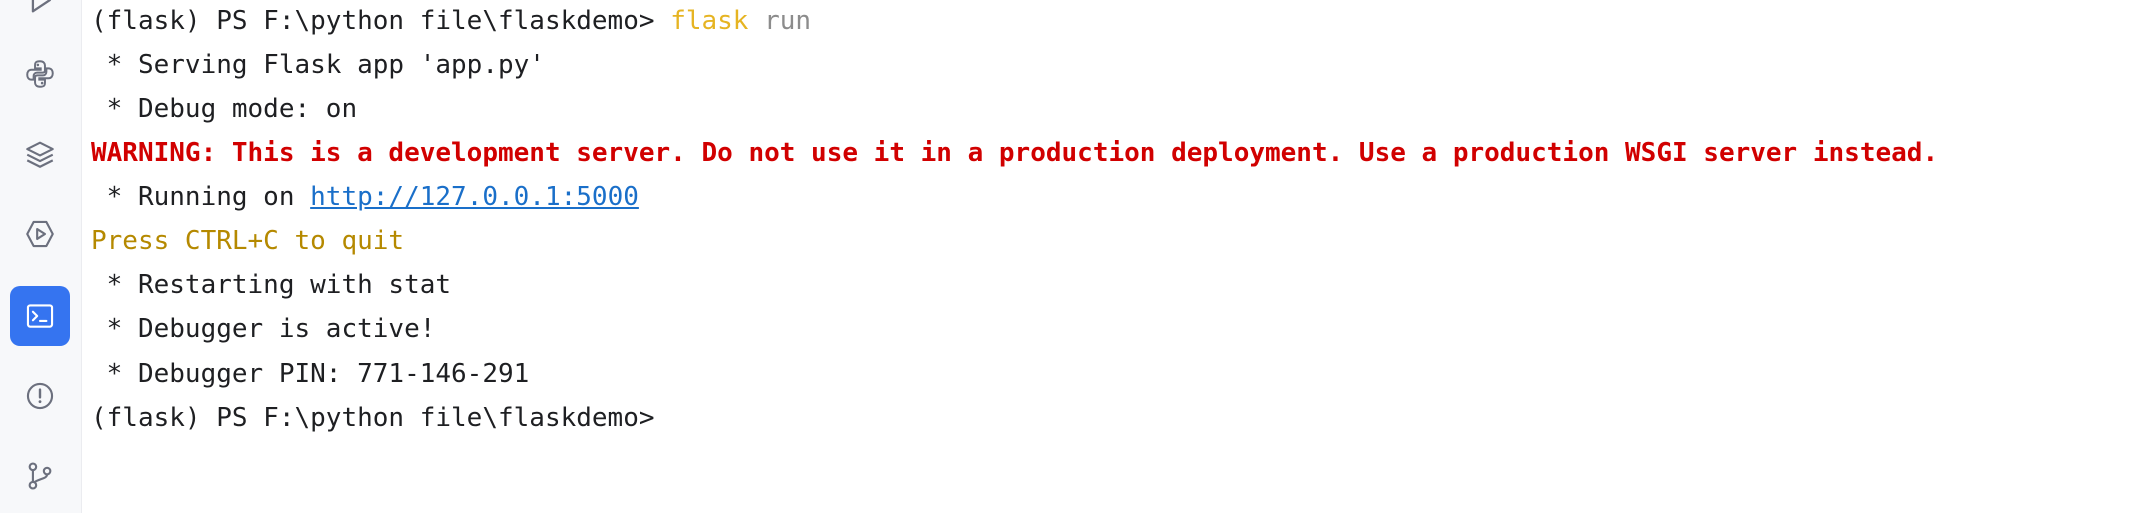 Image resolution: width=2131 pixels, height=513 pixels. What do you see at coordinates (709, 21) in the screenshot?
I see `command-flask: flask` at bounding box center [709, 21].